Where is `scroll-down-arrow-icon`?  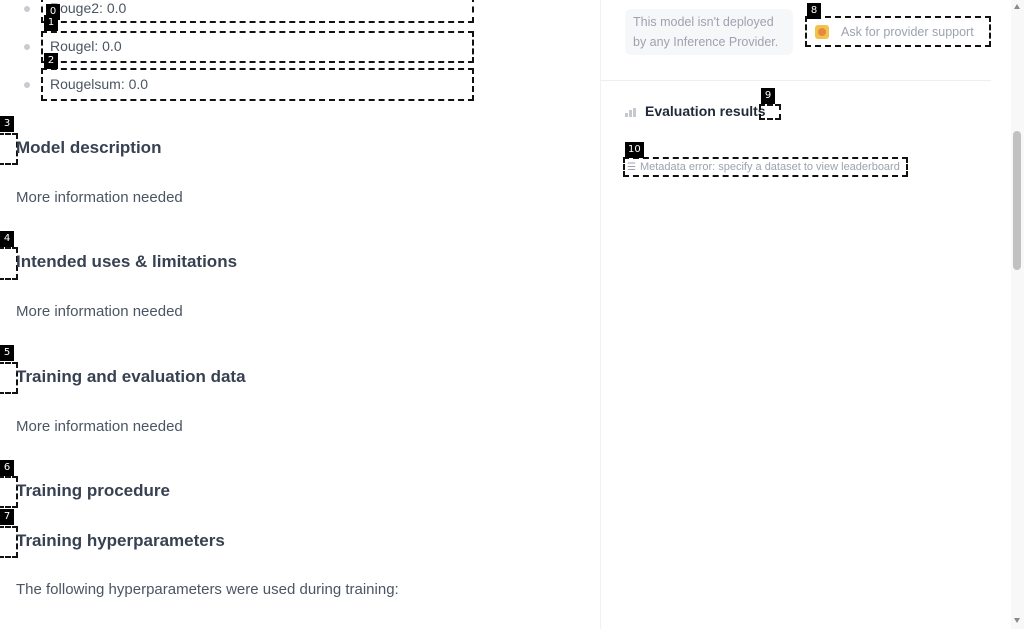 scroll-down-arrow-icon is located at coordinates (1017, 620).